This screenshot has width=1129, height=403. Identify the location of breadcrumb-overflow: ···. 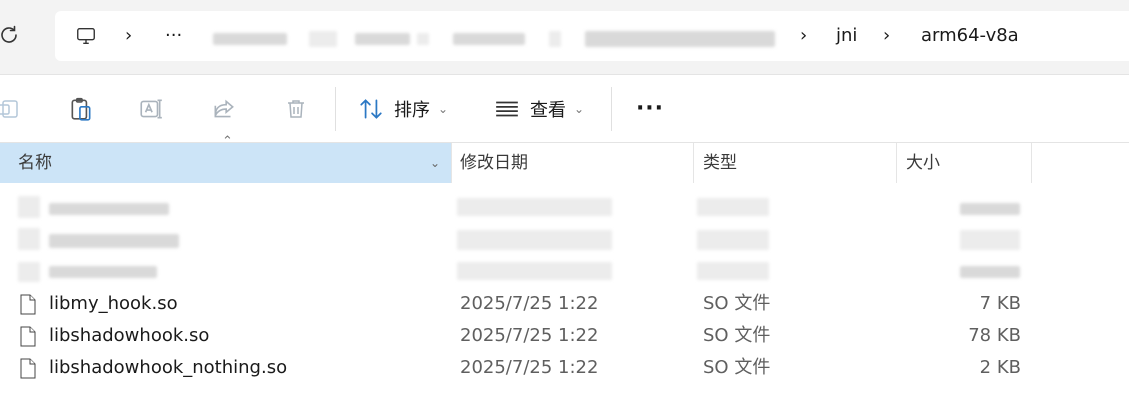
(173, 36).